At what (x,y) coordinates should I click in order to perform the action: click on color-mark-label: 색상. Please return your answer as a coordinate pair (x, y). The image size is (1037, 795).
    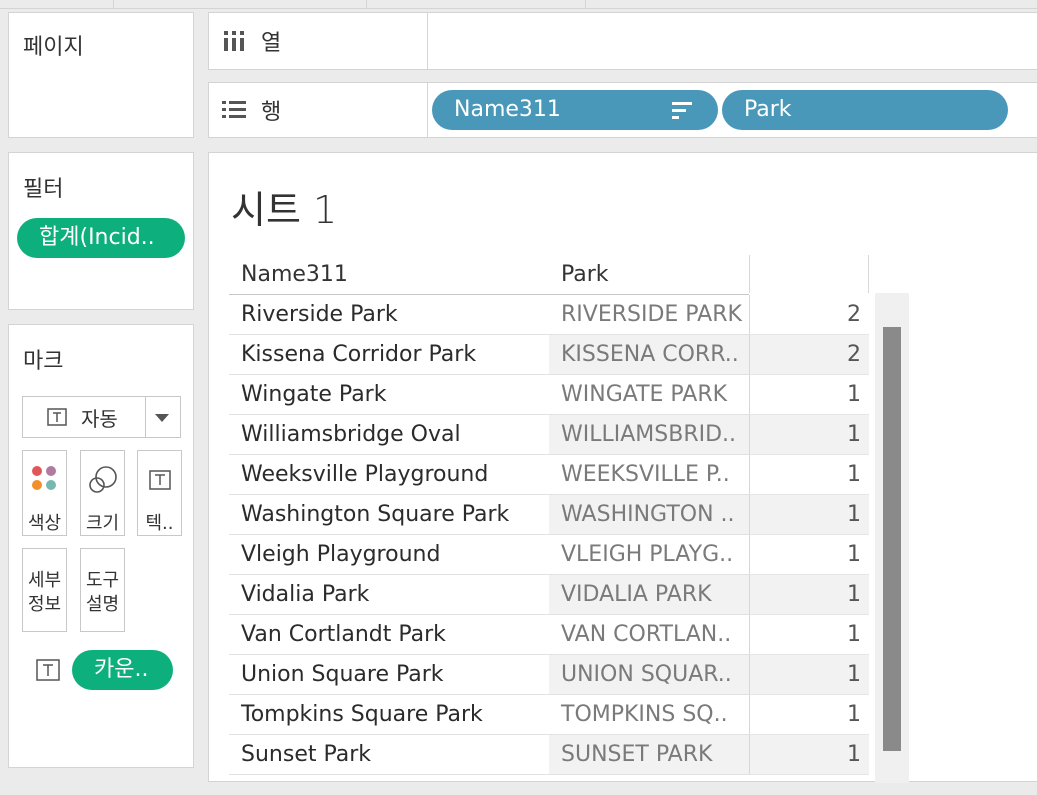
    Looking at the image, I should click on (44, 523).